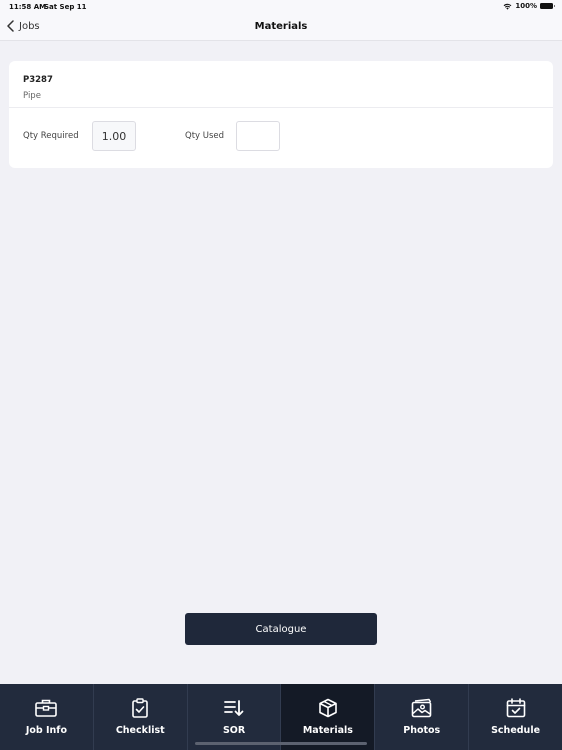 The width and height of the screenshot is (562, 750). I want to click on status-time: 11:58 AM, so click(28, 7).